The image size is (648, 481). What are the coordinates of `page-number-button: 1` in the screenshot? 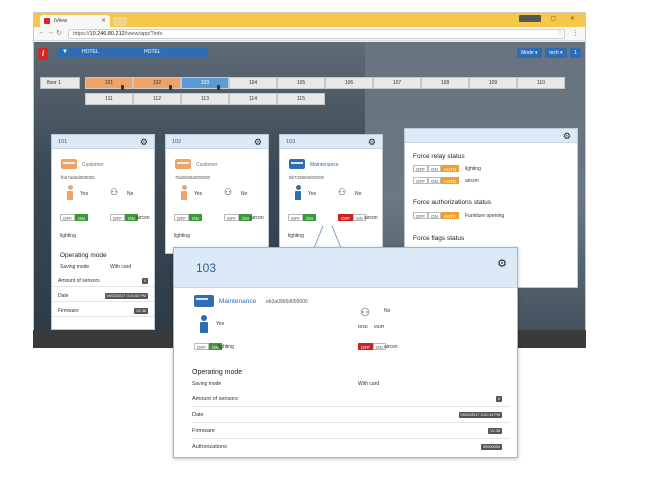 It's located at (575, 53).